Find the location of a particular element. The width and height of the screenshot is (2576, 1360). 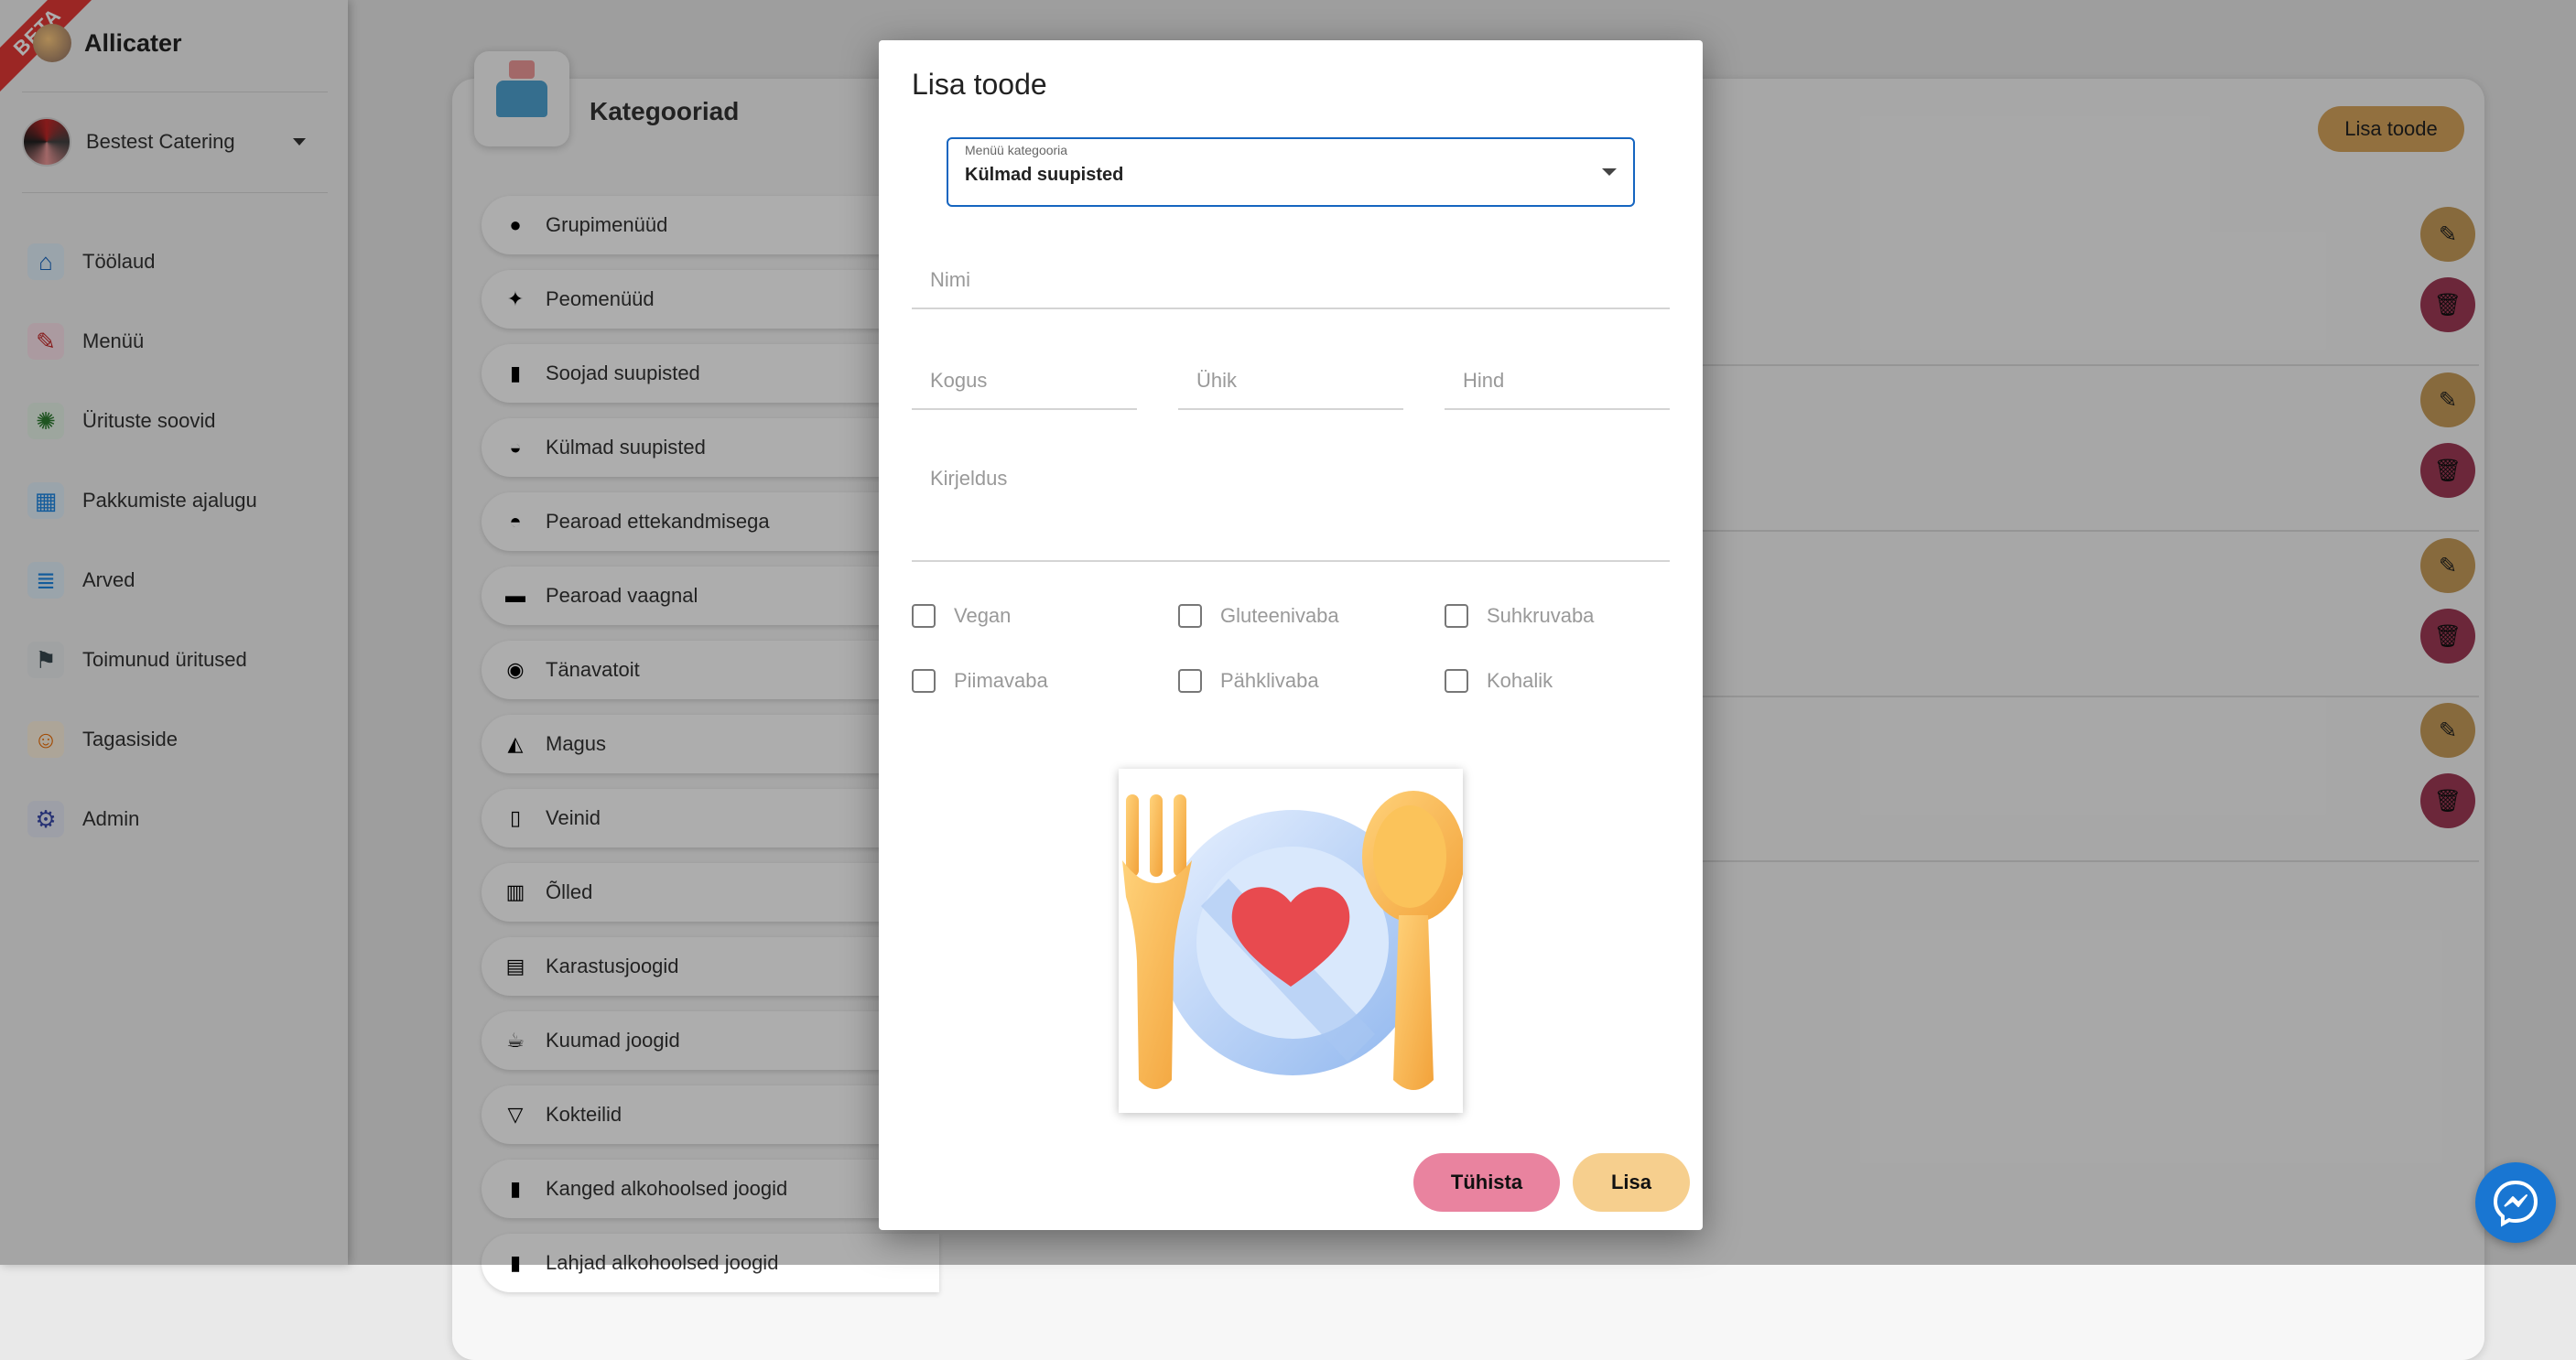

product-image-placeholder is located at coordinates (1291, 941).